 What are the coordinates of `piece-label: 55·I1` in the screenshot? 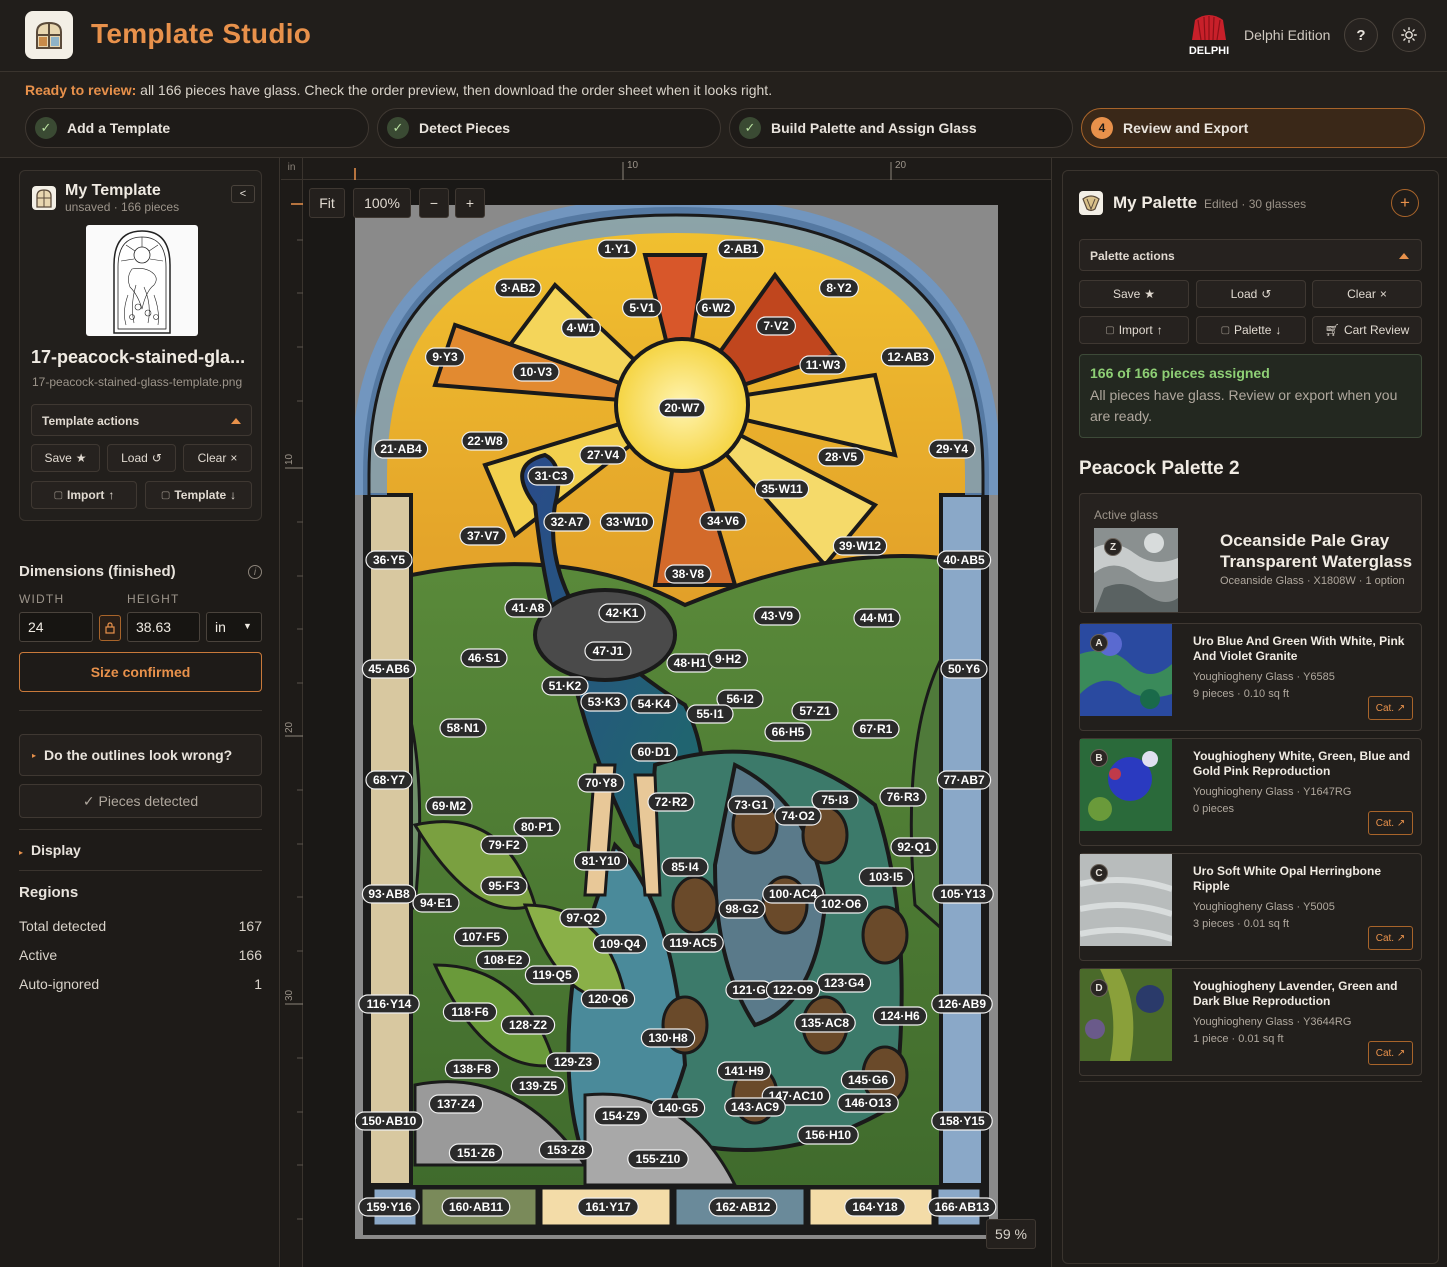 It's located at (710, 714).